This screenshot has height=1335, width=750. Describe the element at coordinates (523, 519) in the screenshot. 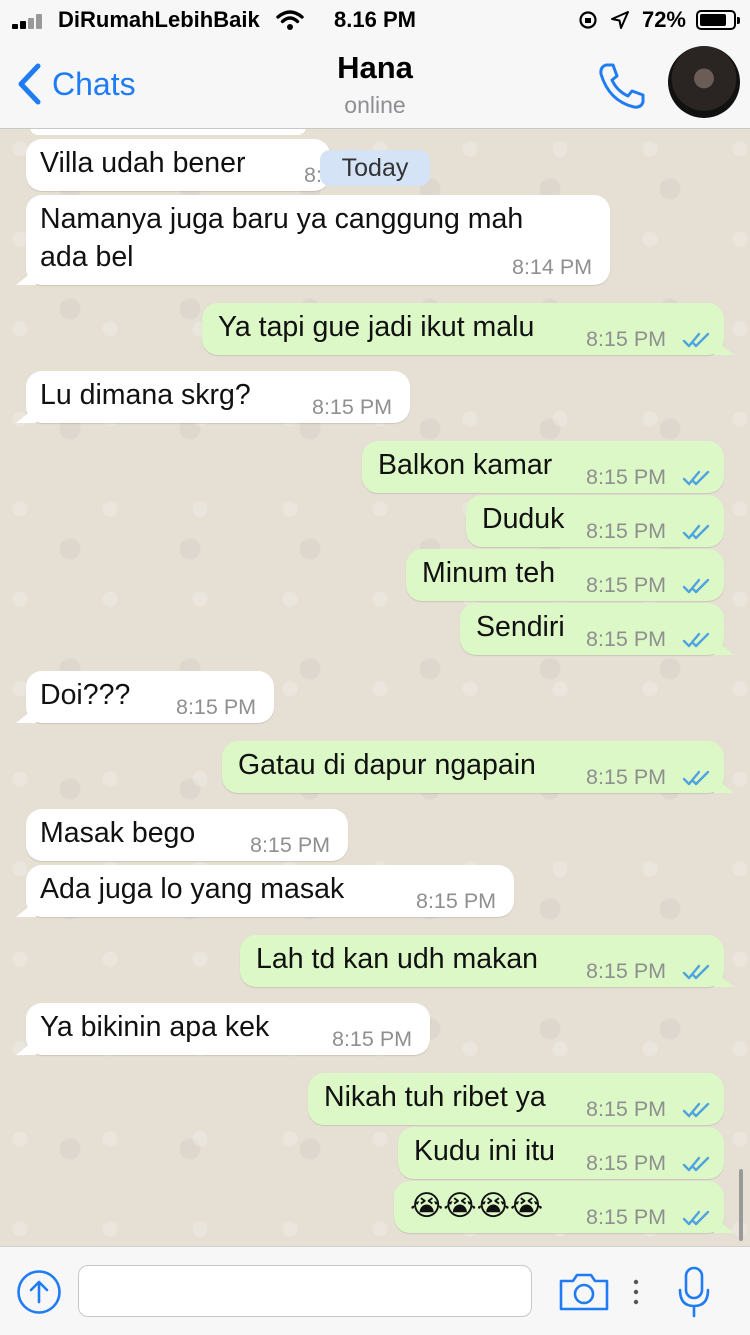

I see `message-text: Duduk` at that location.